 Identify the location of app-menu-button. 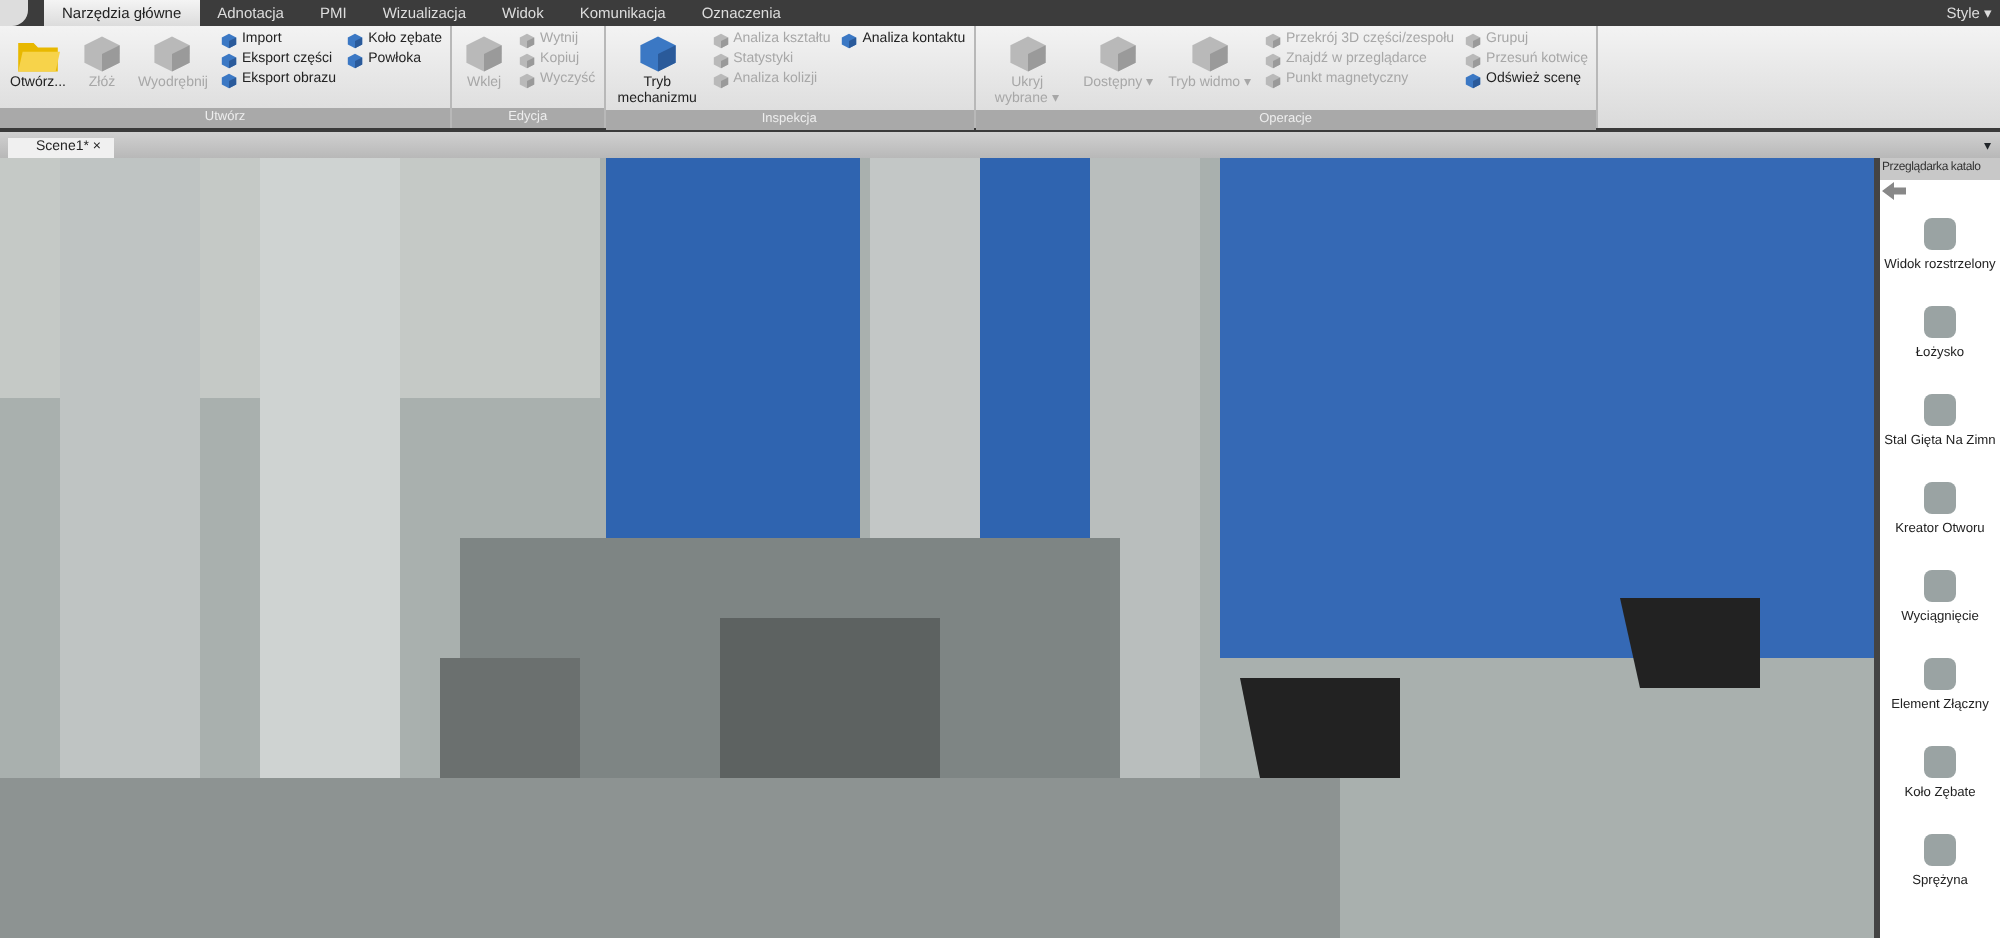
(14, 13).